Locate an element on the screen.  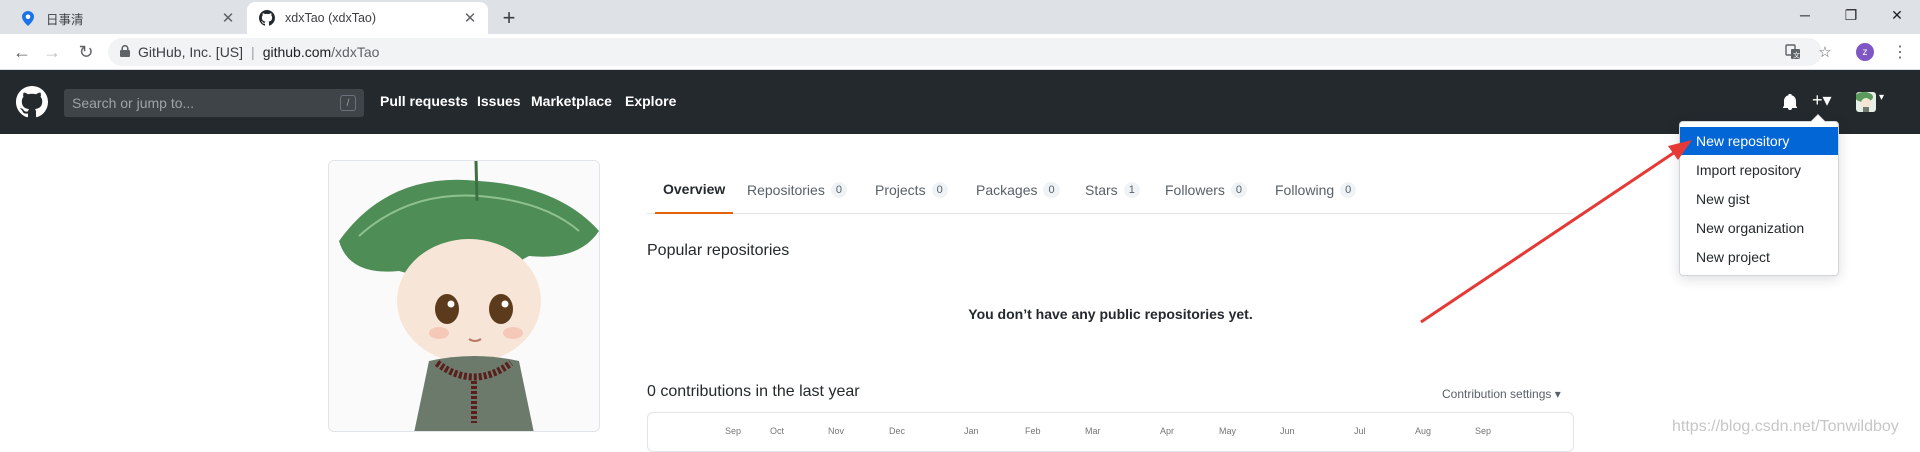
watermark: https://blog.csdn.net/Tonwildboy is located at coordinates (1785, 426).